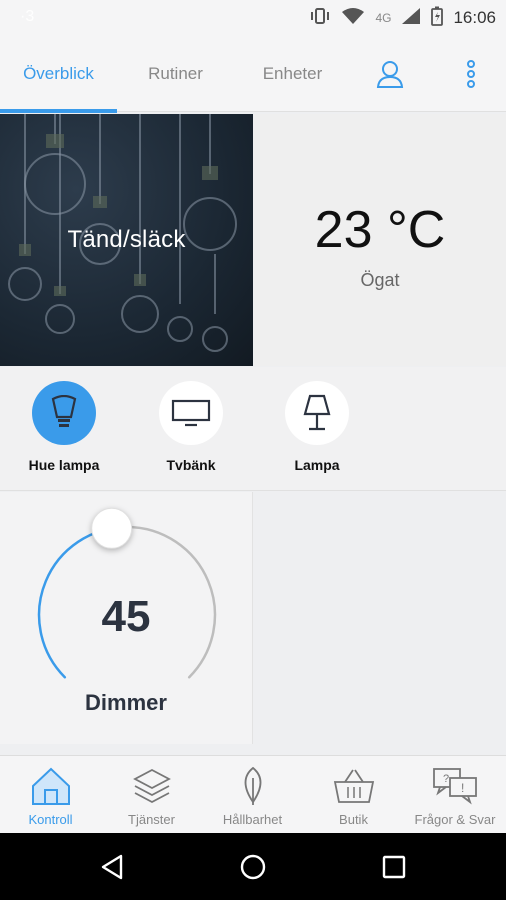 The width and height of the screenshot is (506, 900). Describe the element at coordinates (353, 18) in the screenshot. I see `wifi-icon` at that location.